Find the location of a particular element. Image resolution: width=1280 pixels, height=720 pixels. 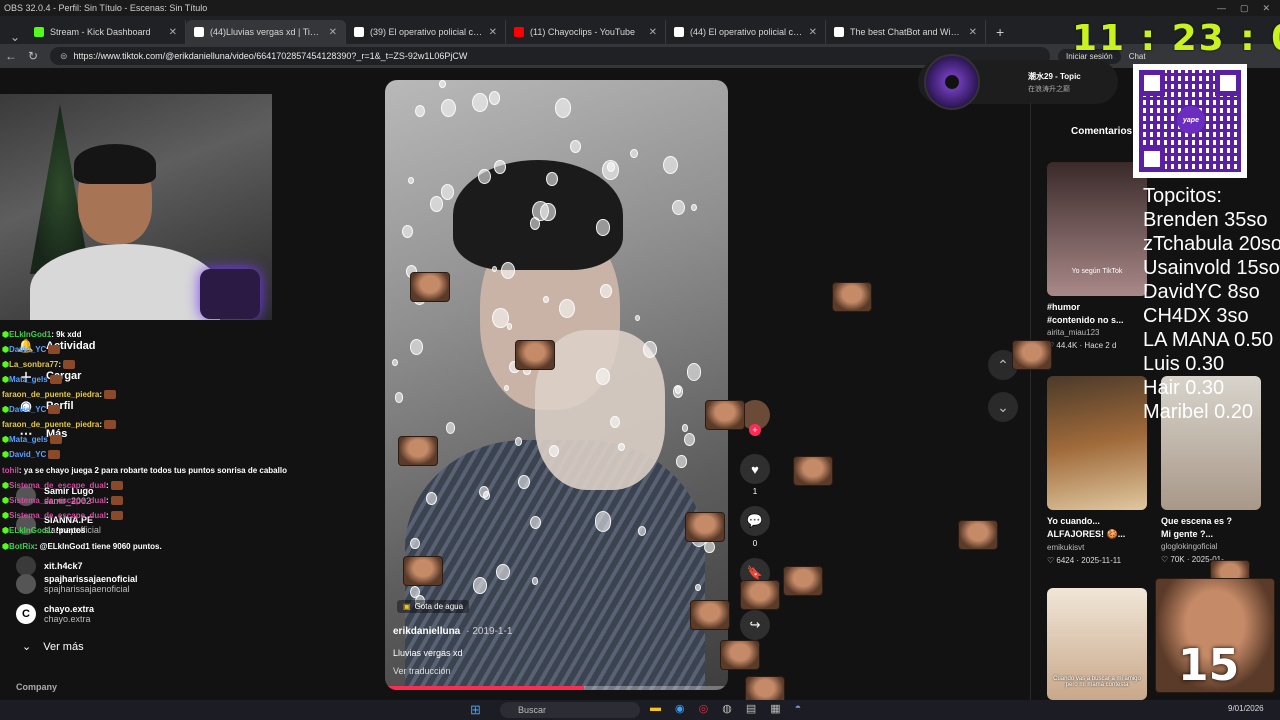

video-progress-fill is located at coordinates (484, 688).